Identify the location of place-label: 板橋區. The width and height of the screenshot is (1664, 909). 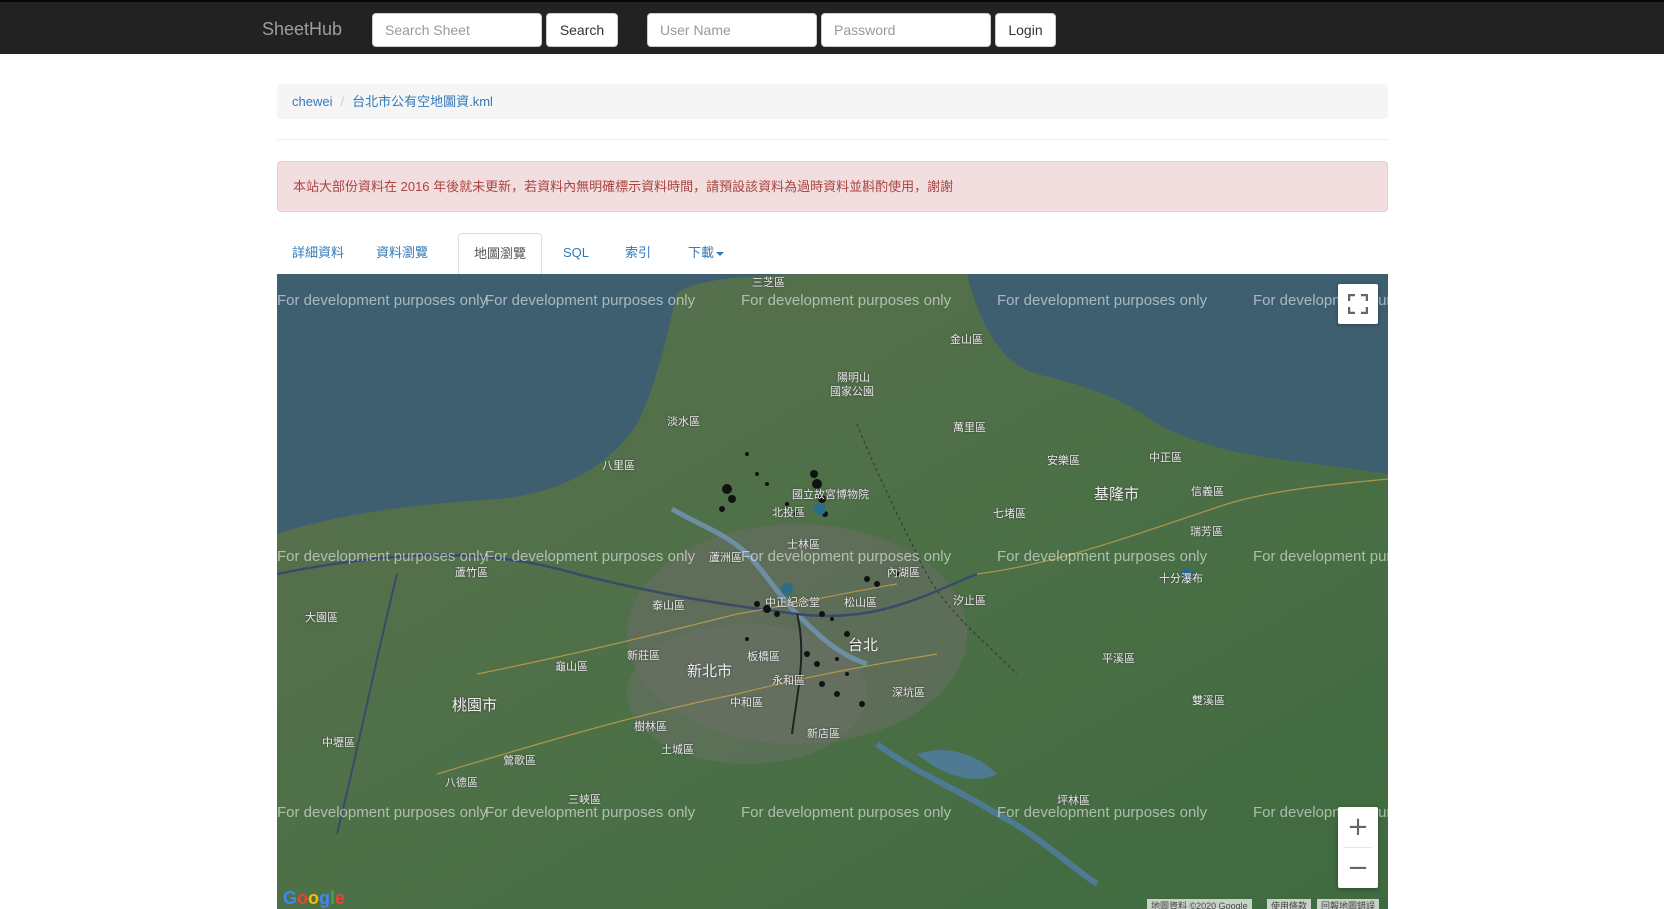
(763, 657).